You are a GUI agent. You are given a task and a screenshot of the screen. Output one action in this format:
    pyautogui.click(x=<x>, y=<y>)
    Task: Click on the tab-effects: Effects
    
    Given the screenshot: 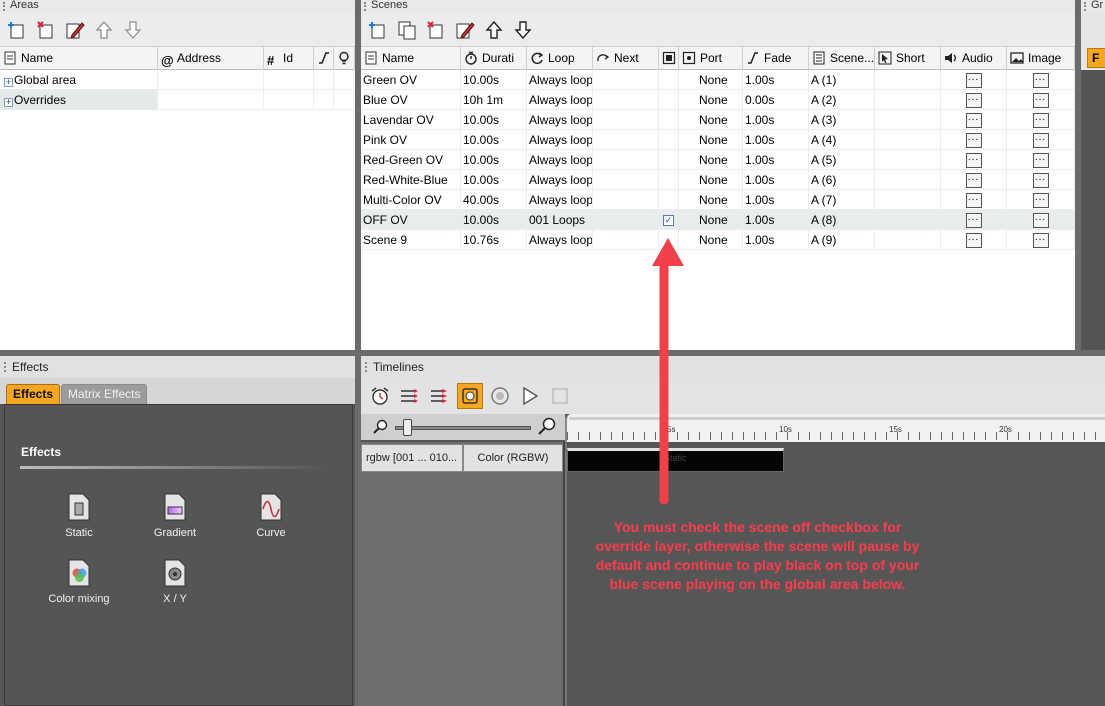 What is the action you would take?
    pyautogui.click(x=33, y=394)
    